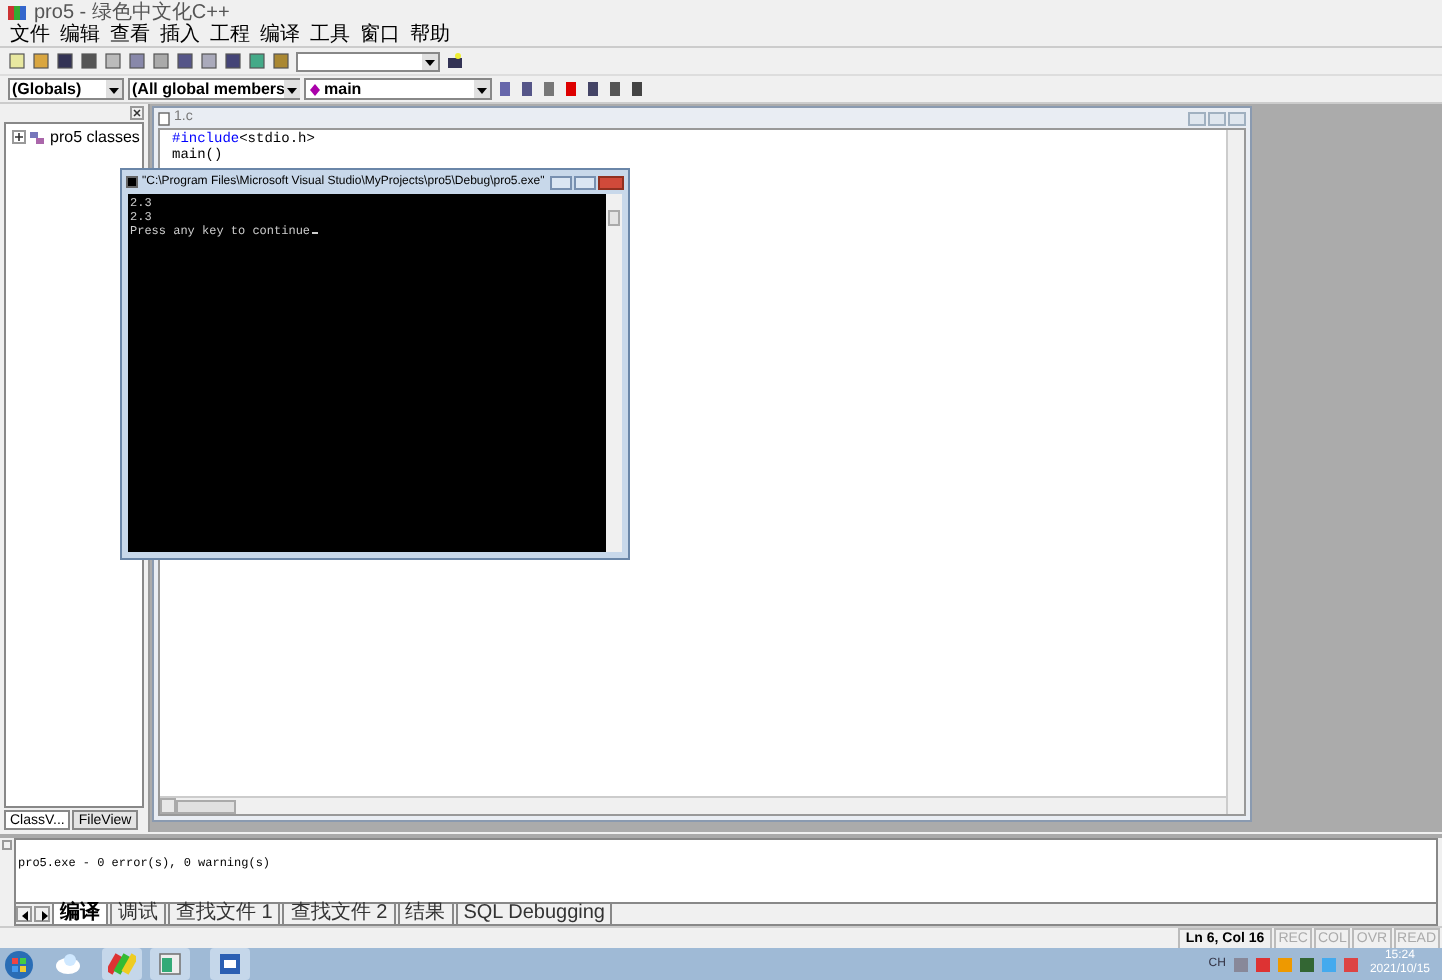 This screenshot has width=1442, height=980. I want to click on menu-item: 工程, so click(230, 35).